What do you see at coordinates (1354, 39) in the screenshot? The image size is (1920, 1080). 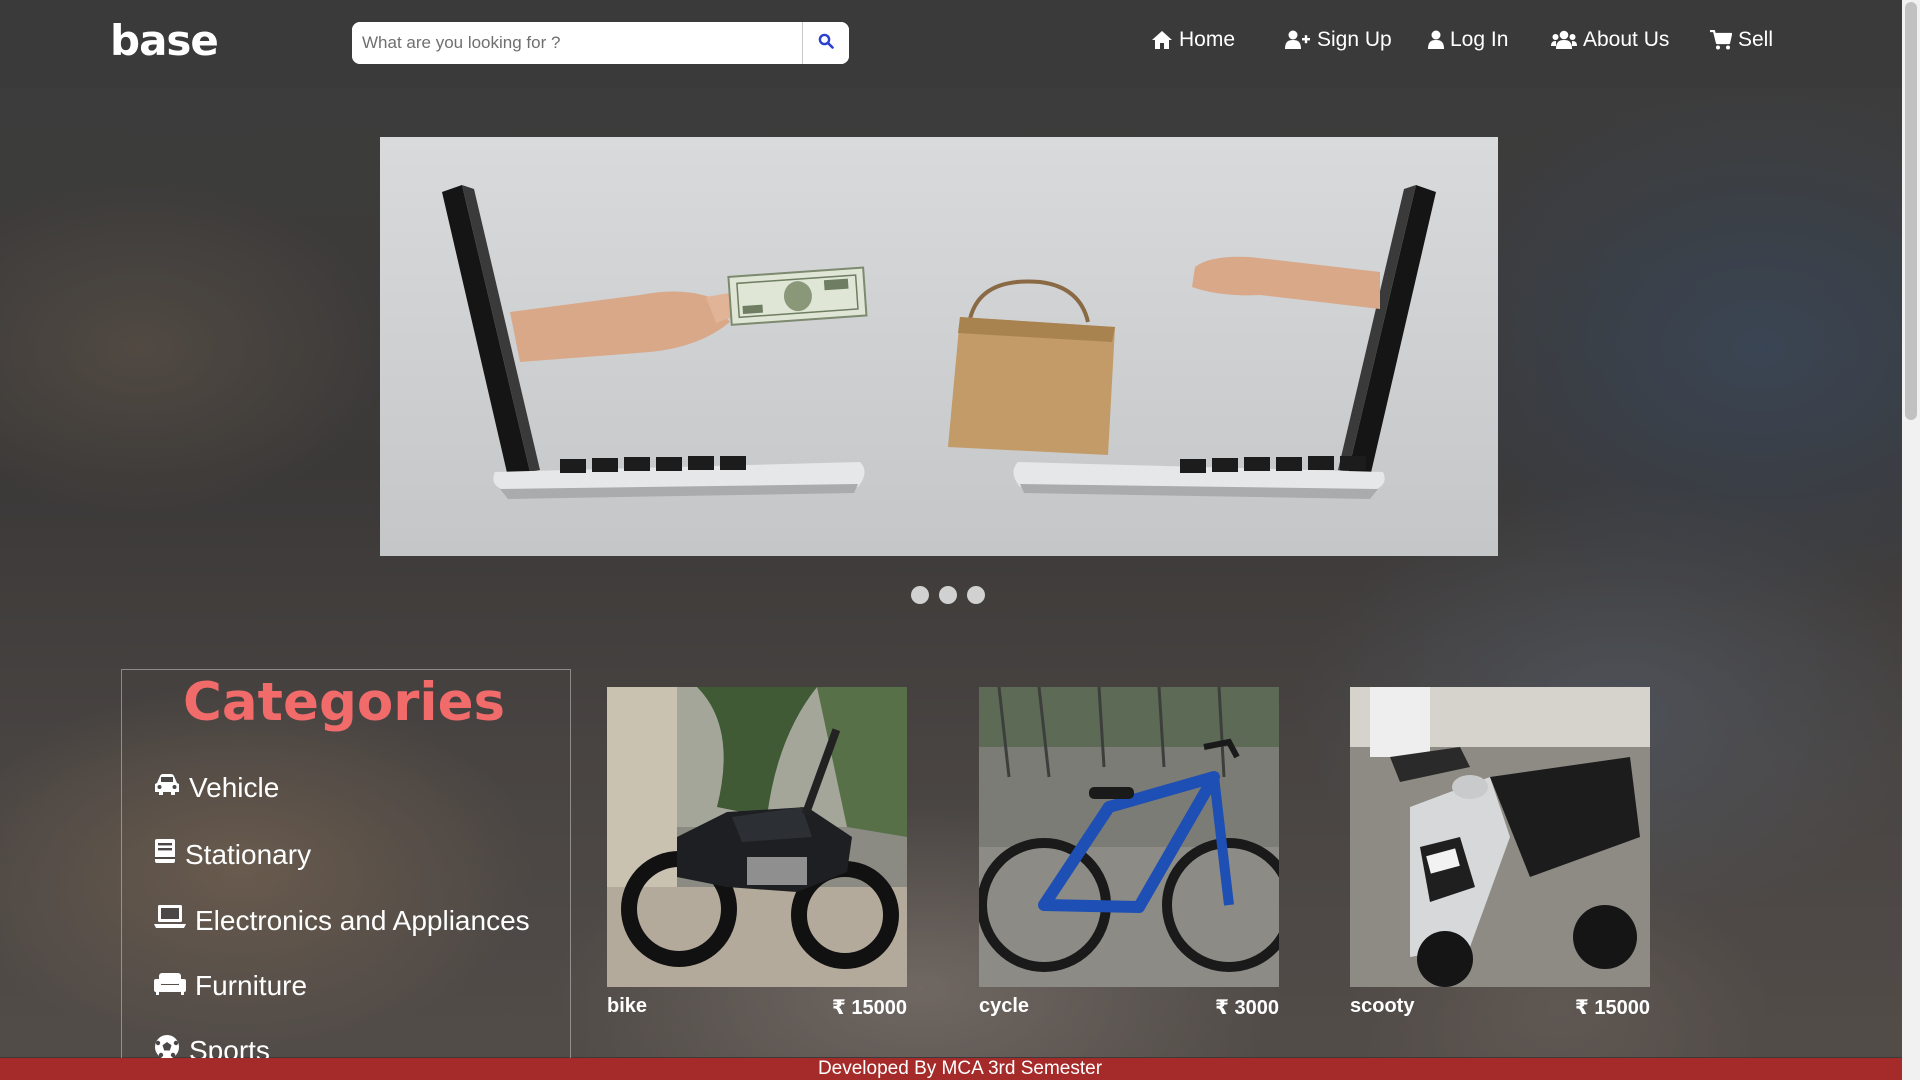 I see `nav-item-label: Sign Up` at bounding box center [1354, 39].